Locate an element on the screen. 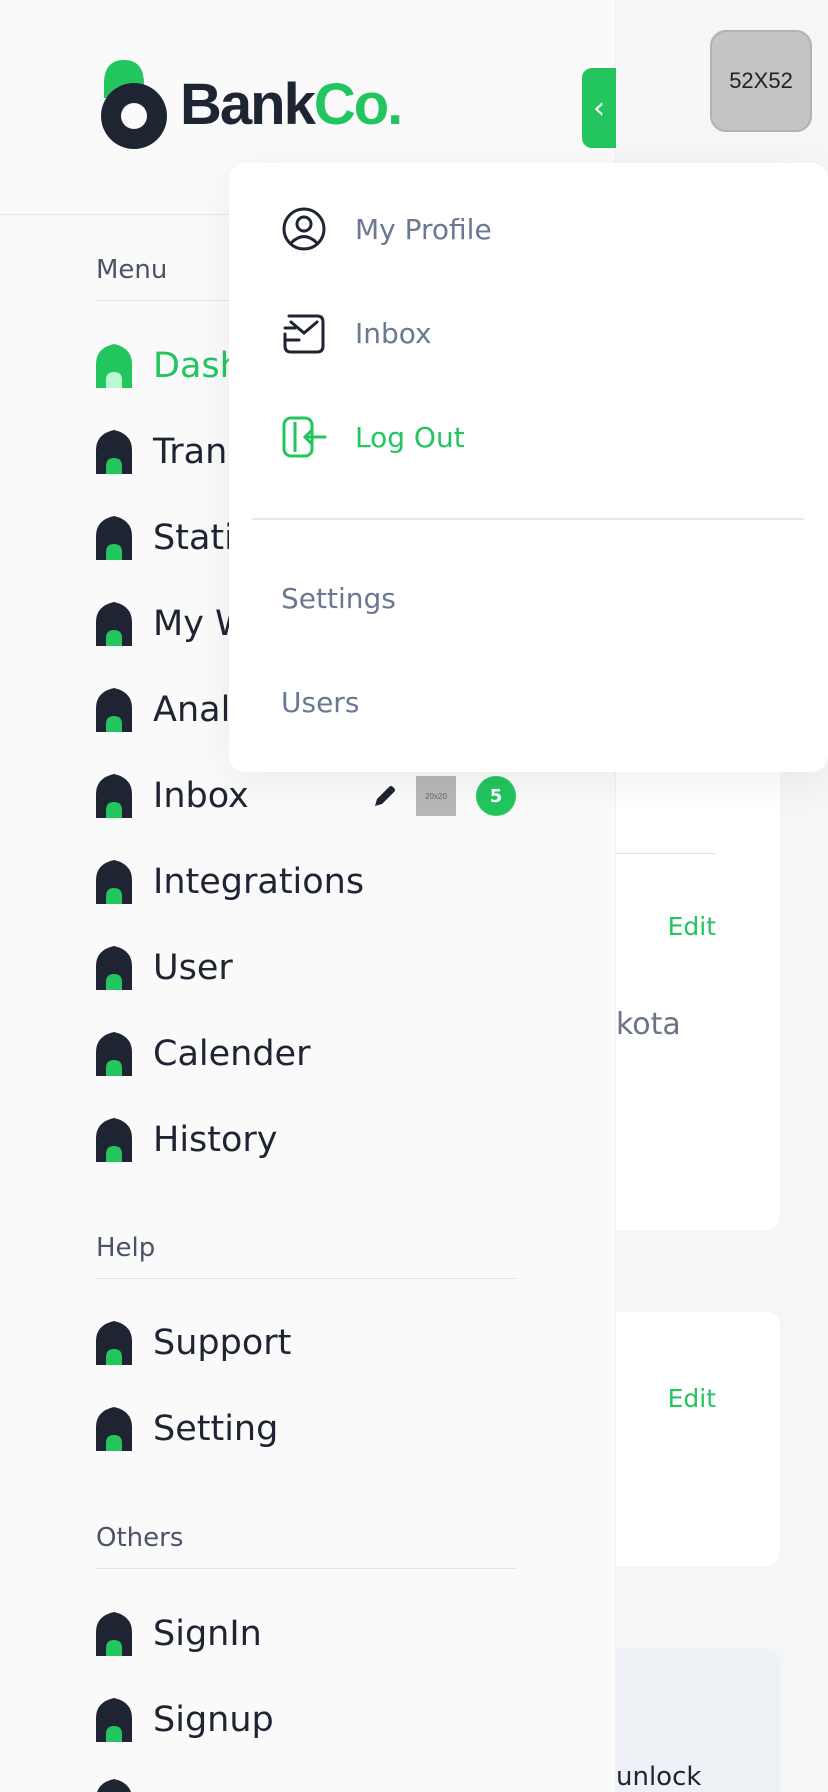 The height and width of the screenshot is (1792, 828). dropdown-link-users: Users is located at coordinates (320, 702).